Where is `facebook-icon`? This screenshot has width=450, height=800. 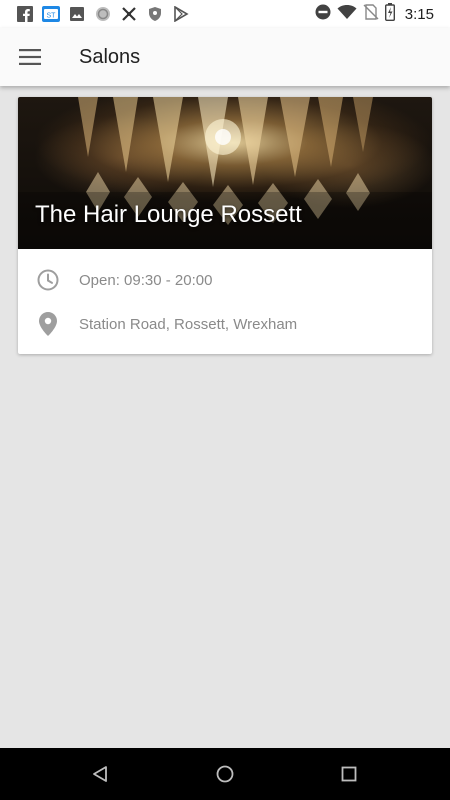 facebook-icon is located at coordinates (25, 14).